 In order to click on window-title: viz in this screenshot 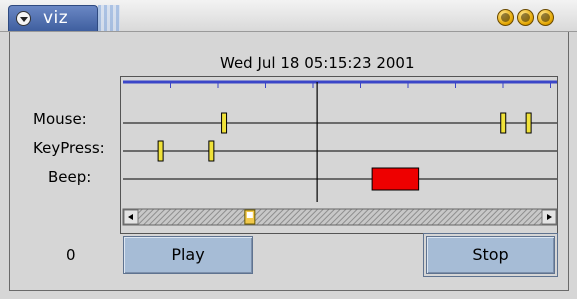, I will do `click(56, 18)`.